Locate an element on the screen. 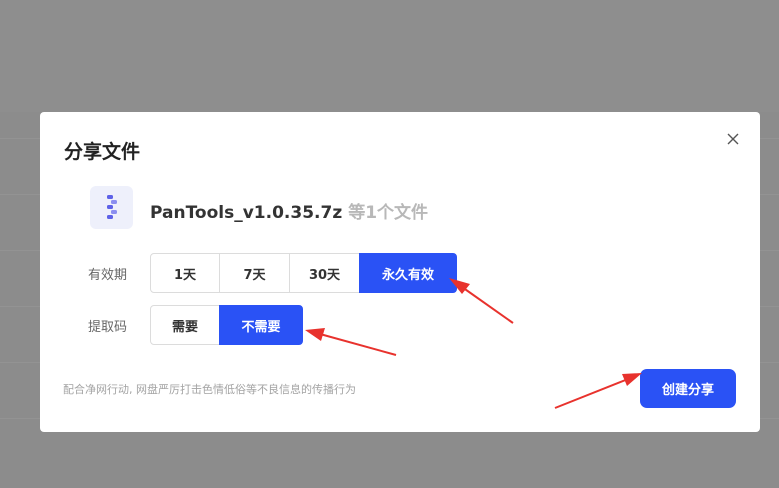 Image resolution: width=779 pixels, height=488 pixels. code-option-not-required: 不需要 is located at coordinates (261, 325).